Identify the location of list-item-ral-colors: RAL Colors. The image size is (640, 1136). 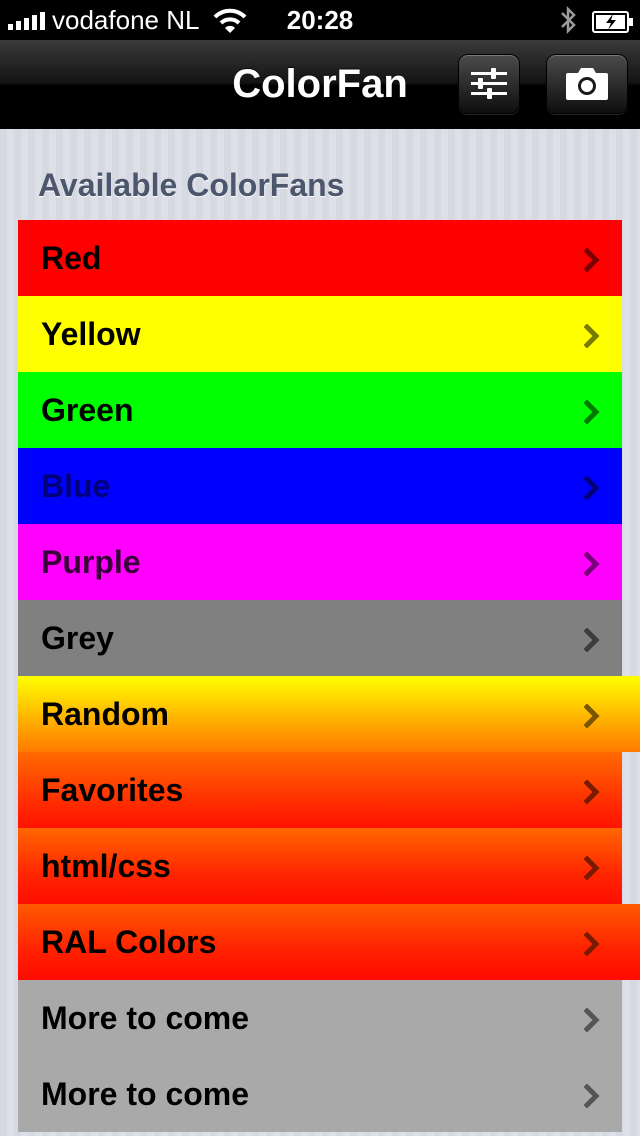
(329, 942).